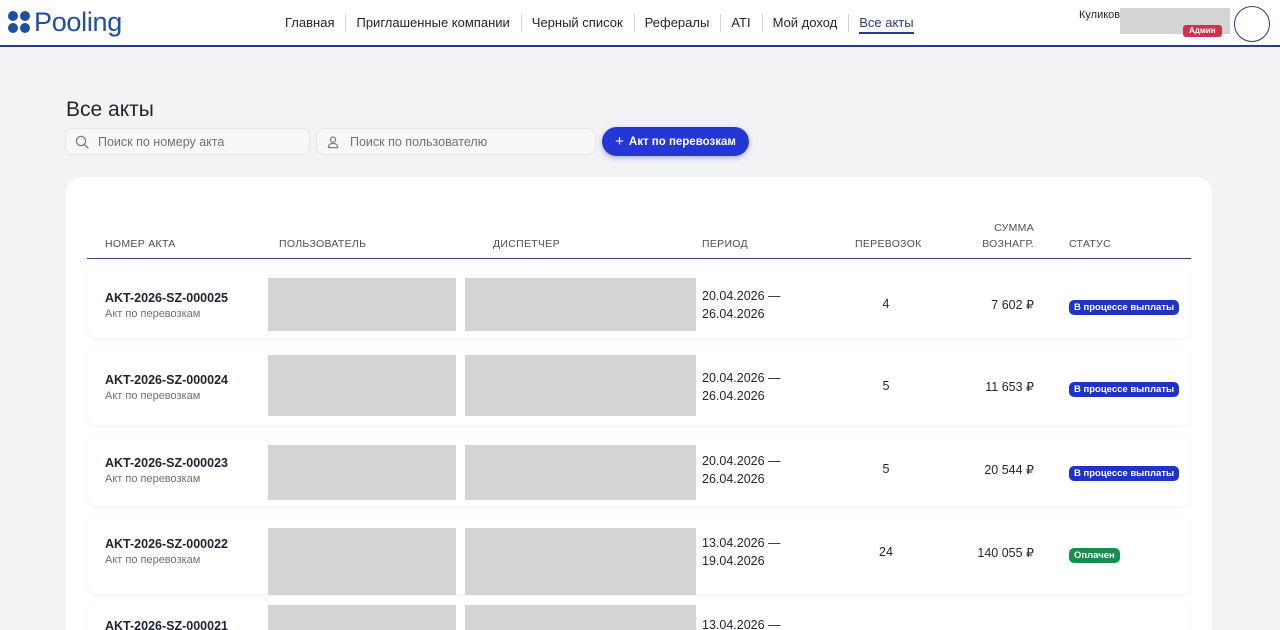  What do you see at coordinates (166, 298) in the screenshot?
I see `act-number: AKT-2026-SZ-000025` at bounding box center [166, 298].